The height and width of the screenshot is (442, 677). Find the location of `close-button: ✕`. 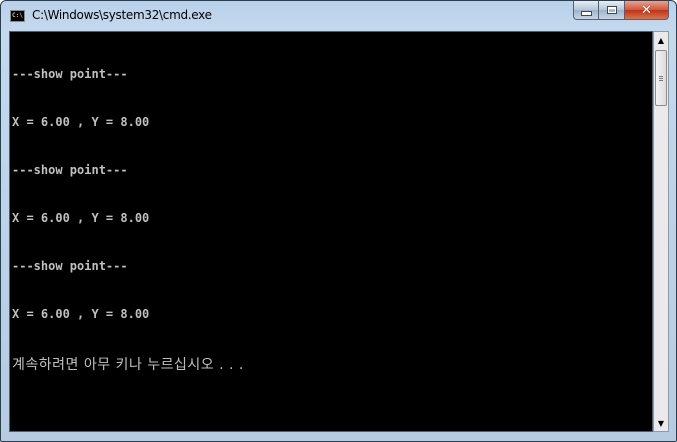

close-button: ✕ is located at coordinates (647, 10).